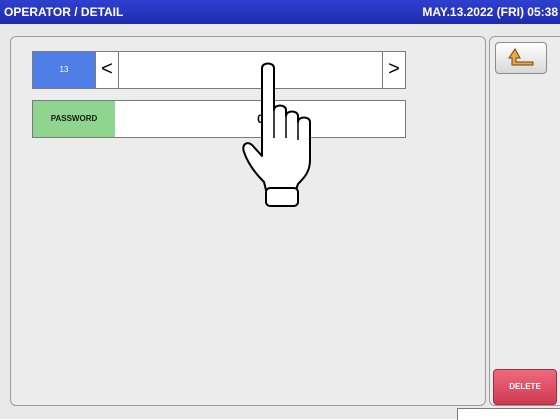 The image size is (560, 420). Describe the element at coordinates (74, 119) in the screenshot. I see `password-label: PASSWORD` at that location.